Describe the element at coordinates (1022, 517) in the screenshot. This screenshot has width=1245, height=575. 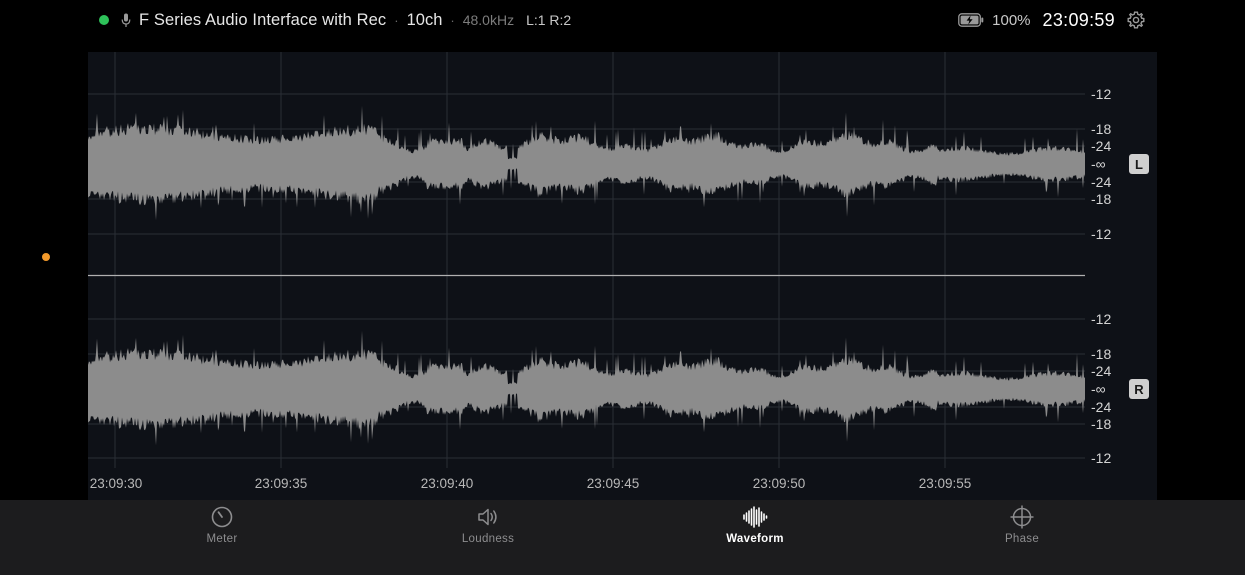
I see `crosshair-icon` at that location.